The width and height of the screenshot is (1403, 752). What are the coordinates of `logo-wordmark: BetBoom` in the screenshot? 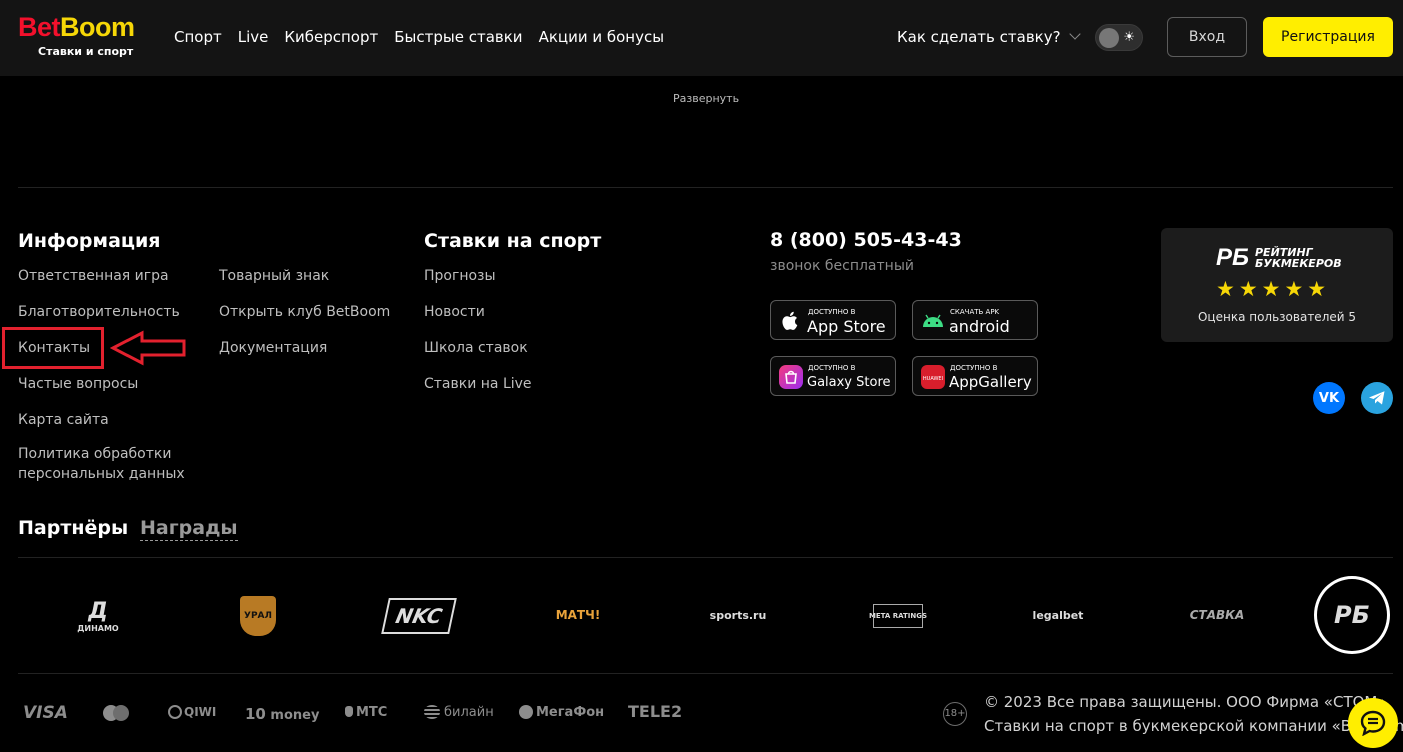 It's located at (76, 27).